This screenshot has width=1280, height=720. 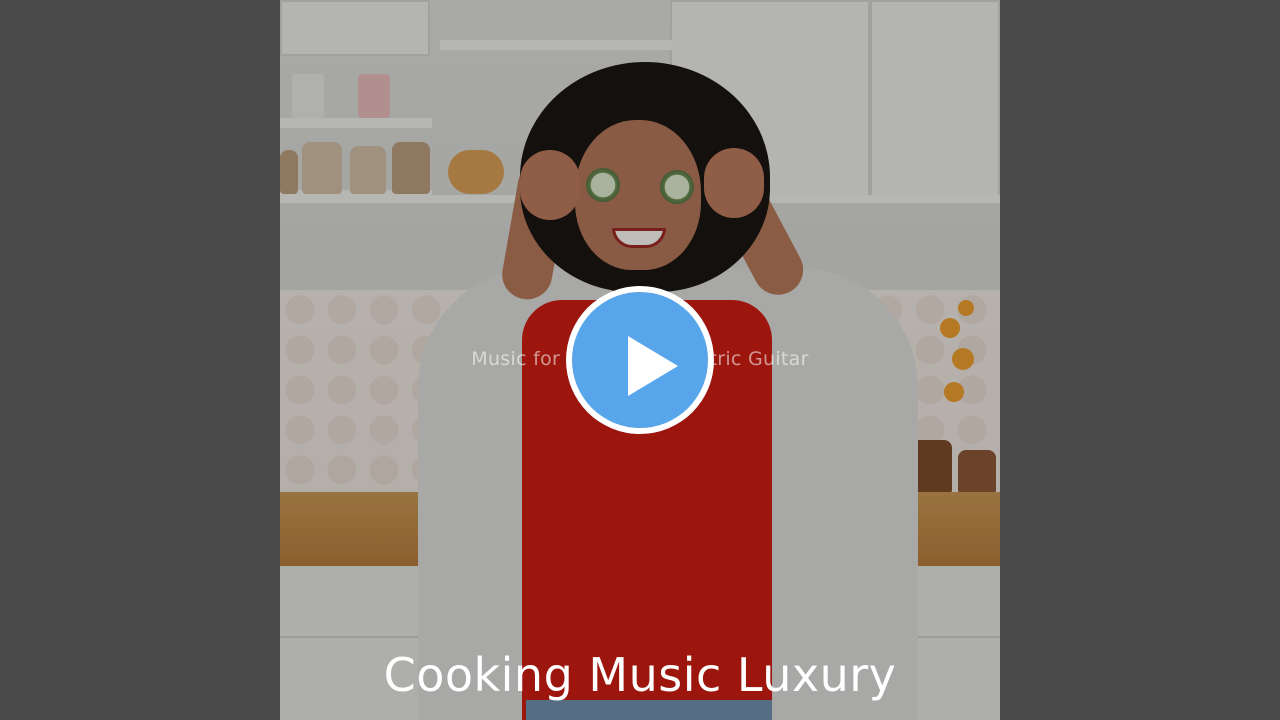 I want to click on play-button, so click(x=640, y=360).